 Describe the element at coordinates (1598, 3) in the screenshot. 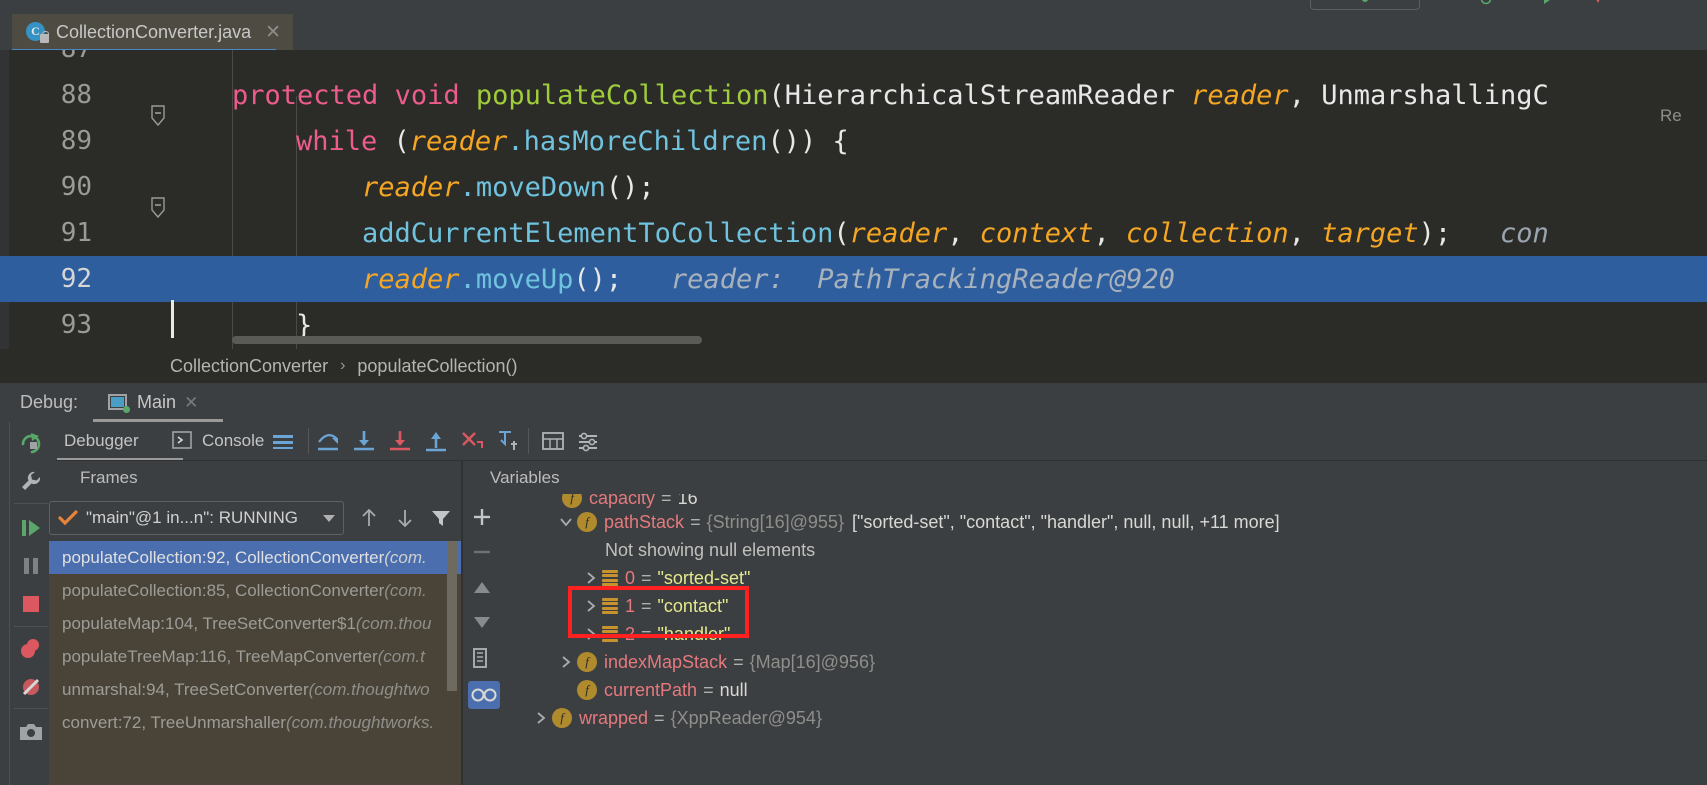

I see `stop-toolbar-icon` at that location.